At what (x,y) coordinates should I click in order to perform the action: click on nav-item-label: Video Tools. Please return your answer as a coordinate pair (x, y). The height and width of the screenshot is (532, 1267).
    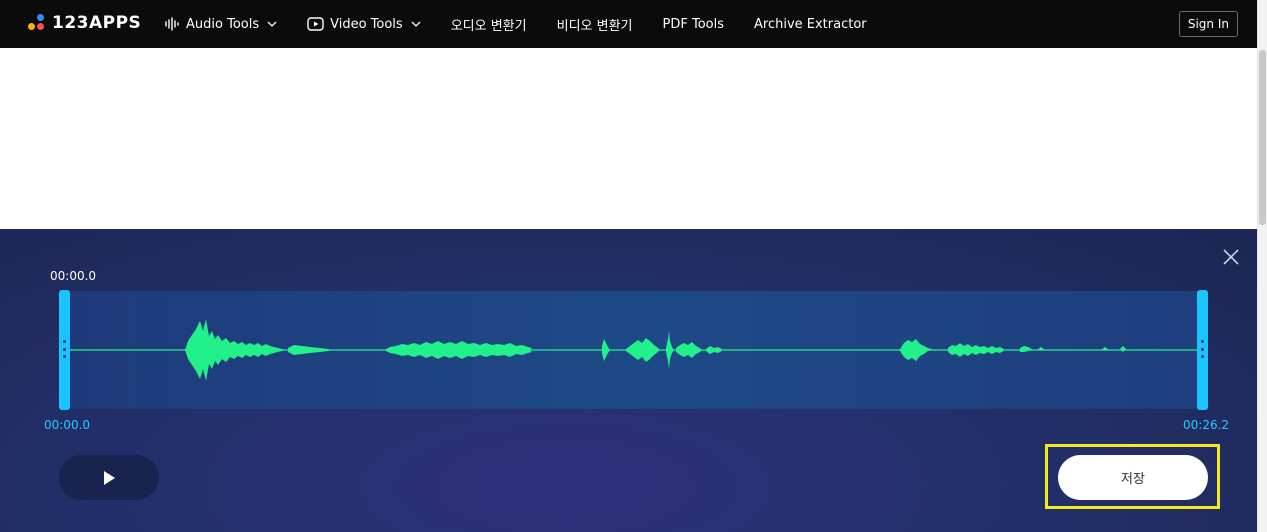
    Looking at the image, I should click on (366, 24).